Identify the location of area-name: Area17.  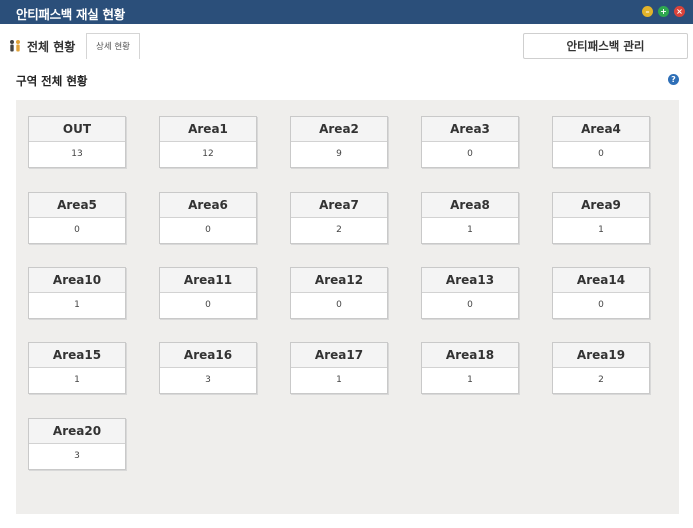
(339, 355).